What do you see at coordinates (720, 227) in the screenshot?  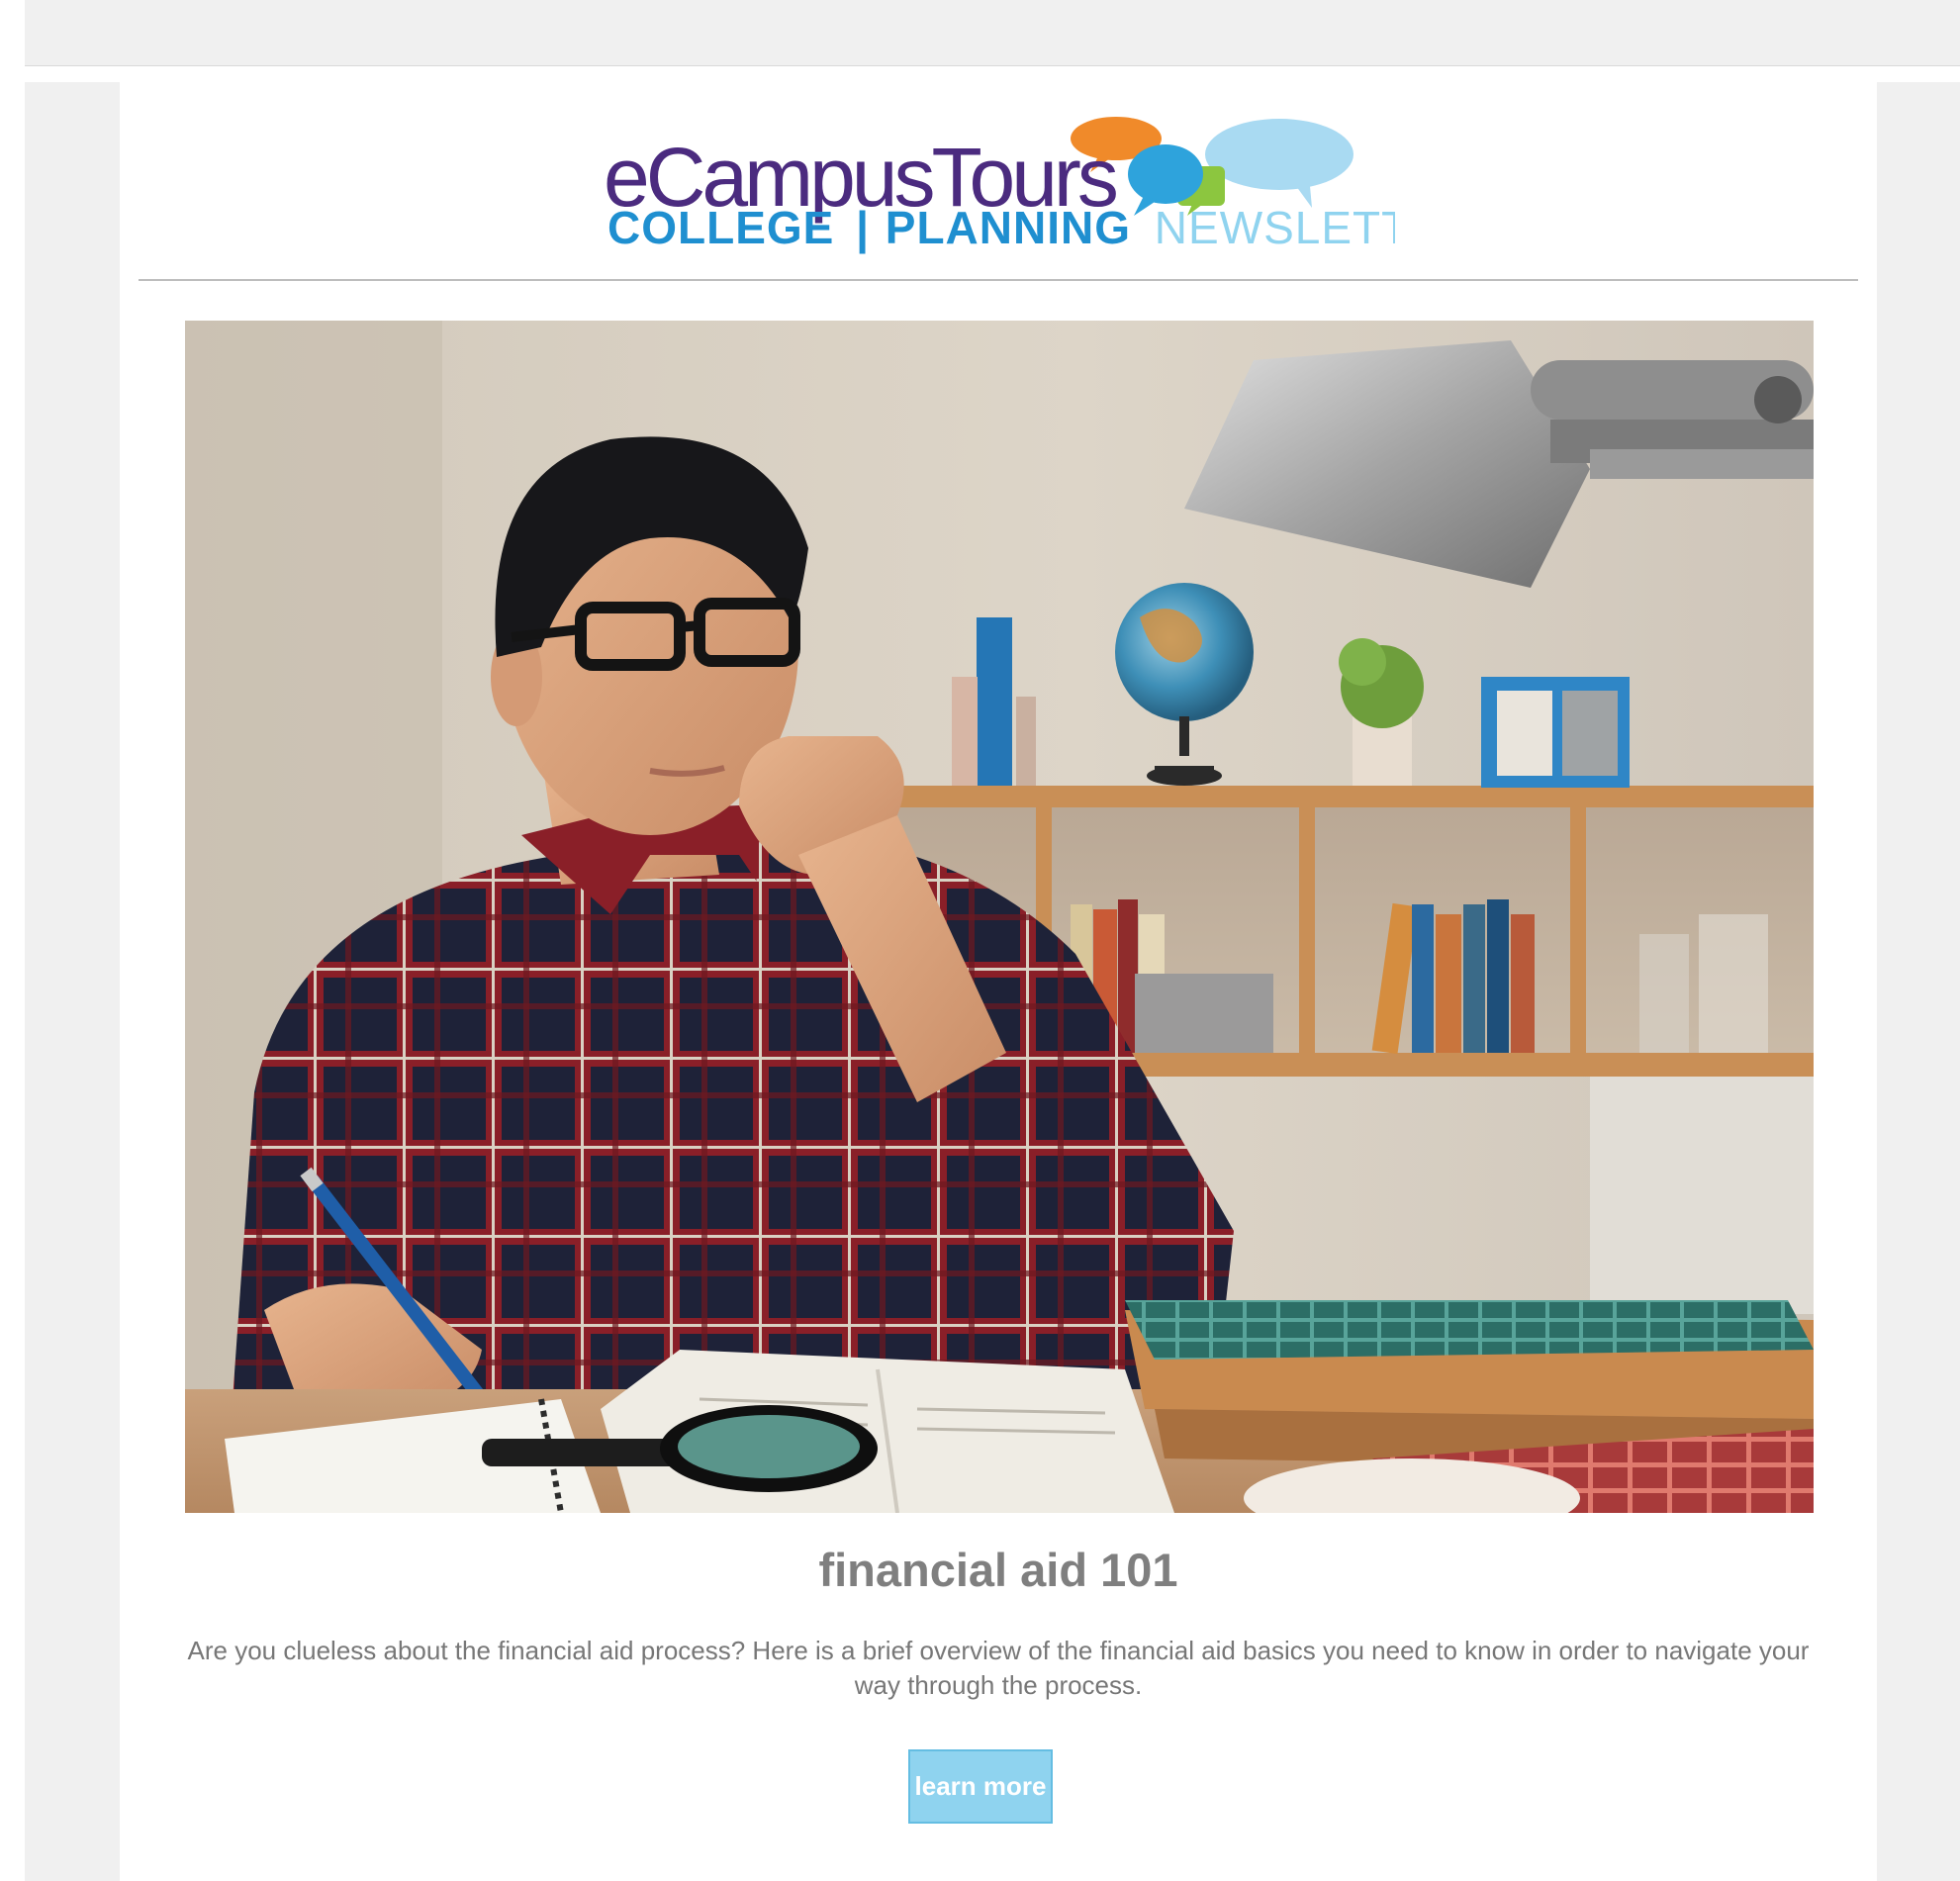 I see `logo-tagline-college: COLLEGE` at bounding box center [720, 227].